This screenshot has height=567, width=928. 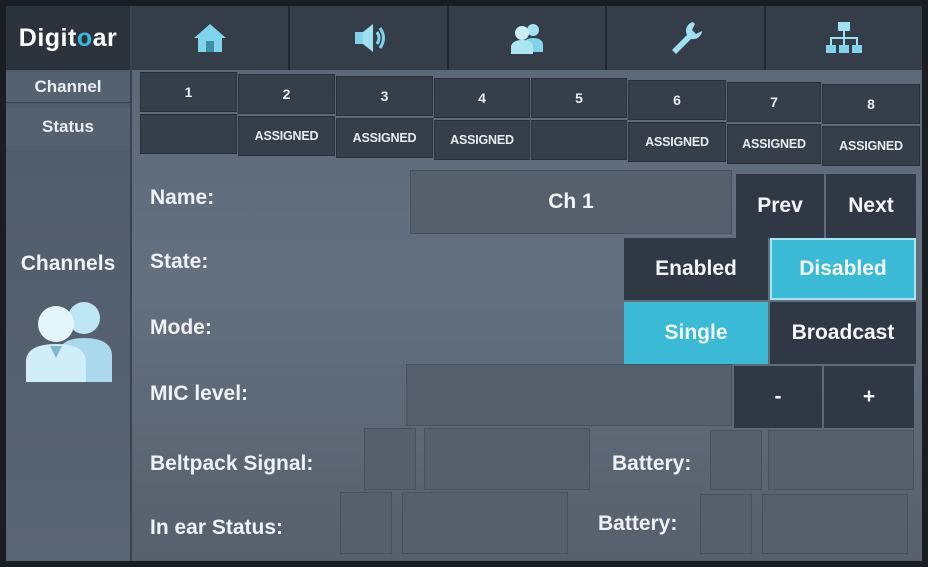 I want to click on wrench-icon, so click(x=687, y=38).